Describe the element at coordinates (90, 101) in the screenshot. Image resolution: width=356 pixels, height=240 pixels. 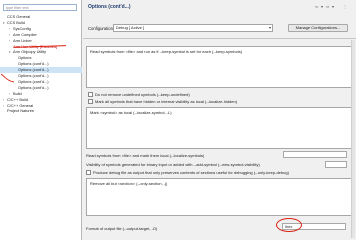
I see `localize-hidden-checkbox` at that location.